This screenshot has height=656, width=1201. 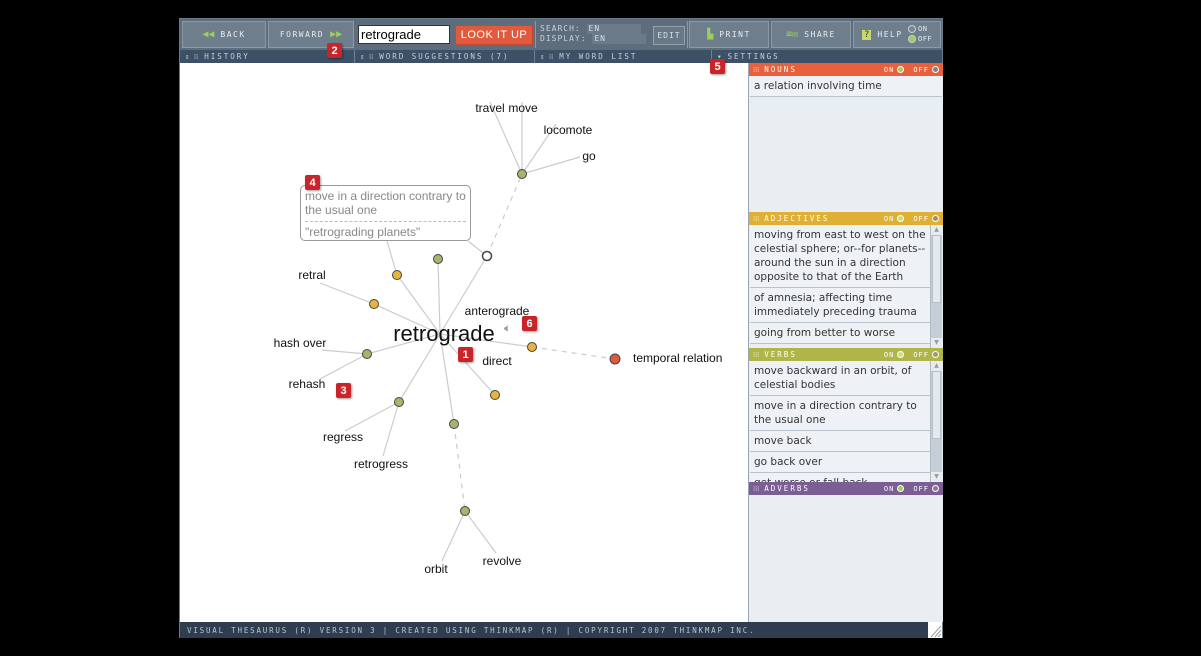 I want to click on help-on-label: ON, so click(x=923, y=29).